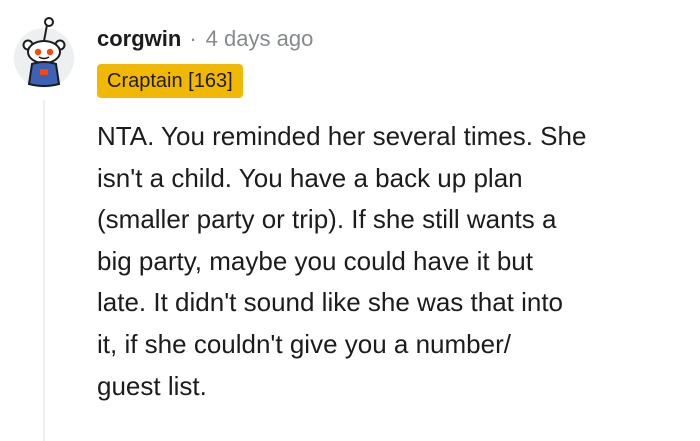 The width and height of the screenshot is (700, 441). Describe the element at coordinates (205, 39) in the screenshot. I see `comment-meta: corgwin · 4 days ago` at that location.